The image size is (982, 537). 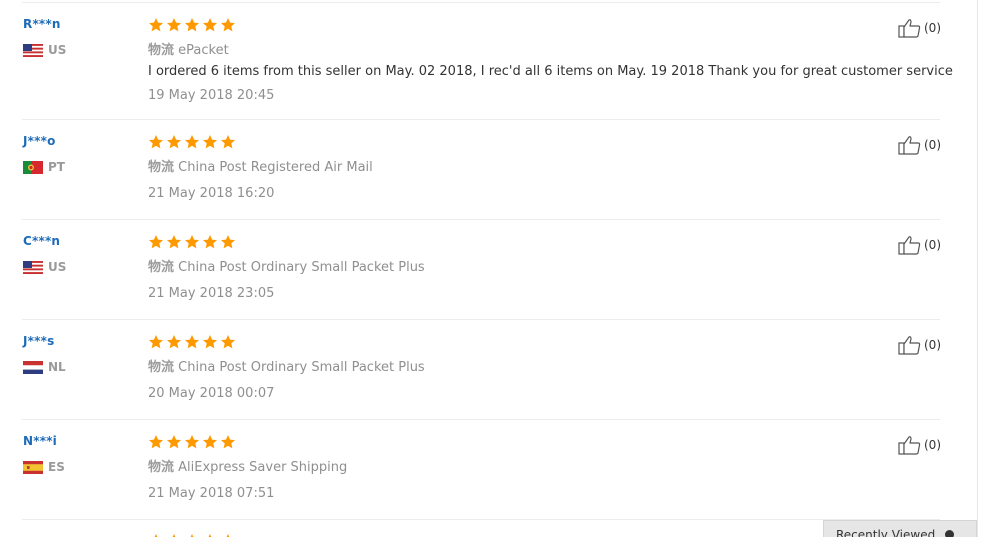 What do you see at coordinates (44, 367) in the screenshot?
I see `buyer-country: NL` at bounding box center [44, 367].